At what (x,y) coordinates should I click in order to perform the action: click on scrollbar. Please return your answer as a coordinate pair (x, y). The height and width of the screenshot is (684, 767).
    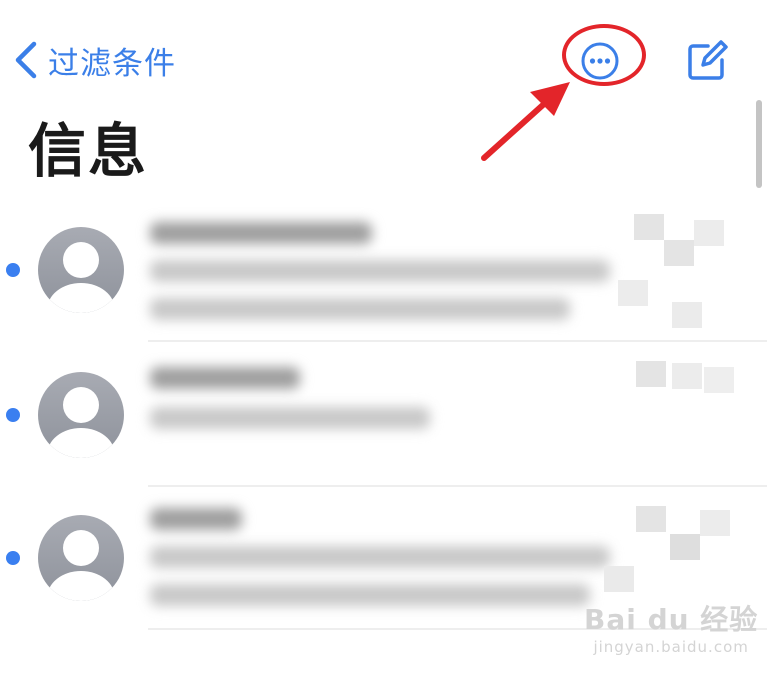
    Looking at the image, I should click on (759, 144).